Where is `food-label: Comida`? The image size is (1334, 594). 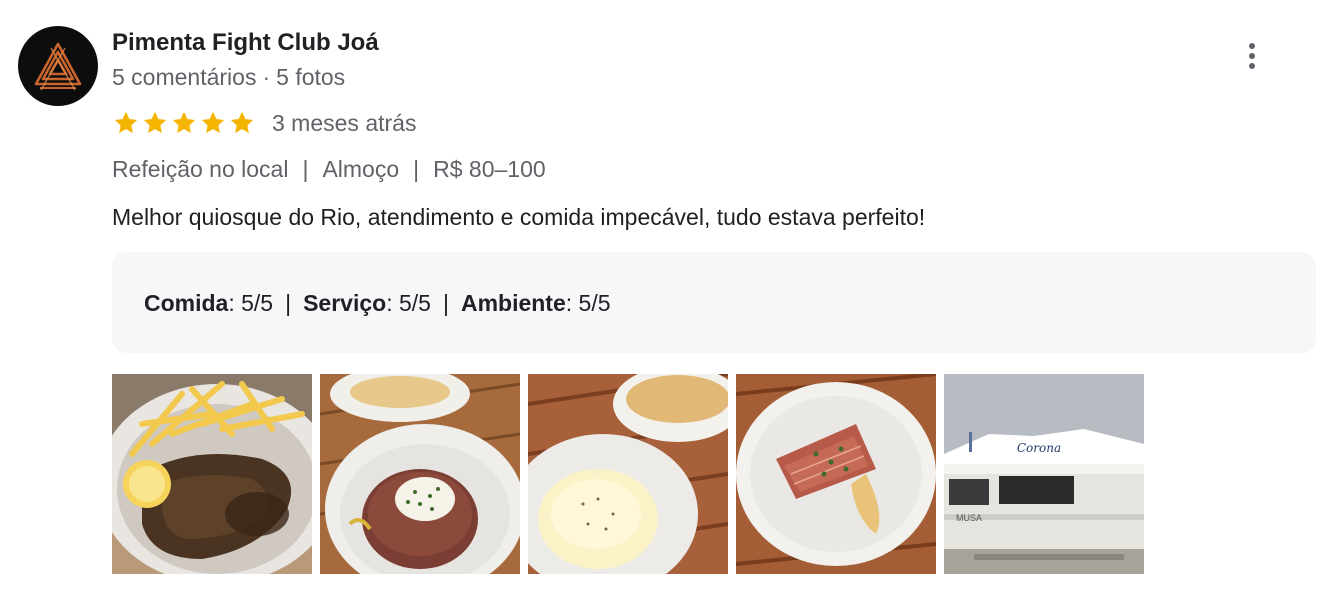
food-label: Comida is located at coordinates (186, 303).